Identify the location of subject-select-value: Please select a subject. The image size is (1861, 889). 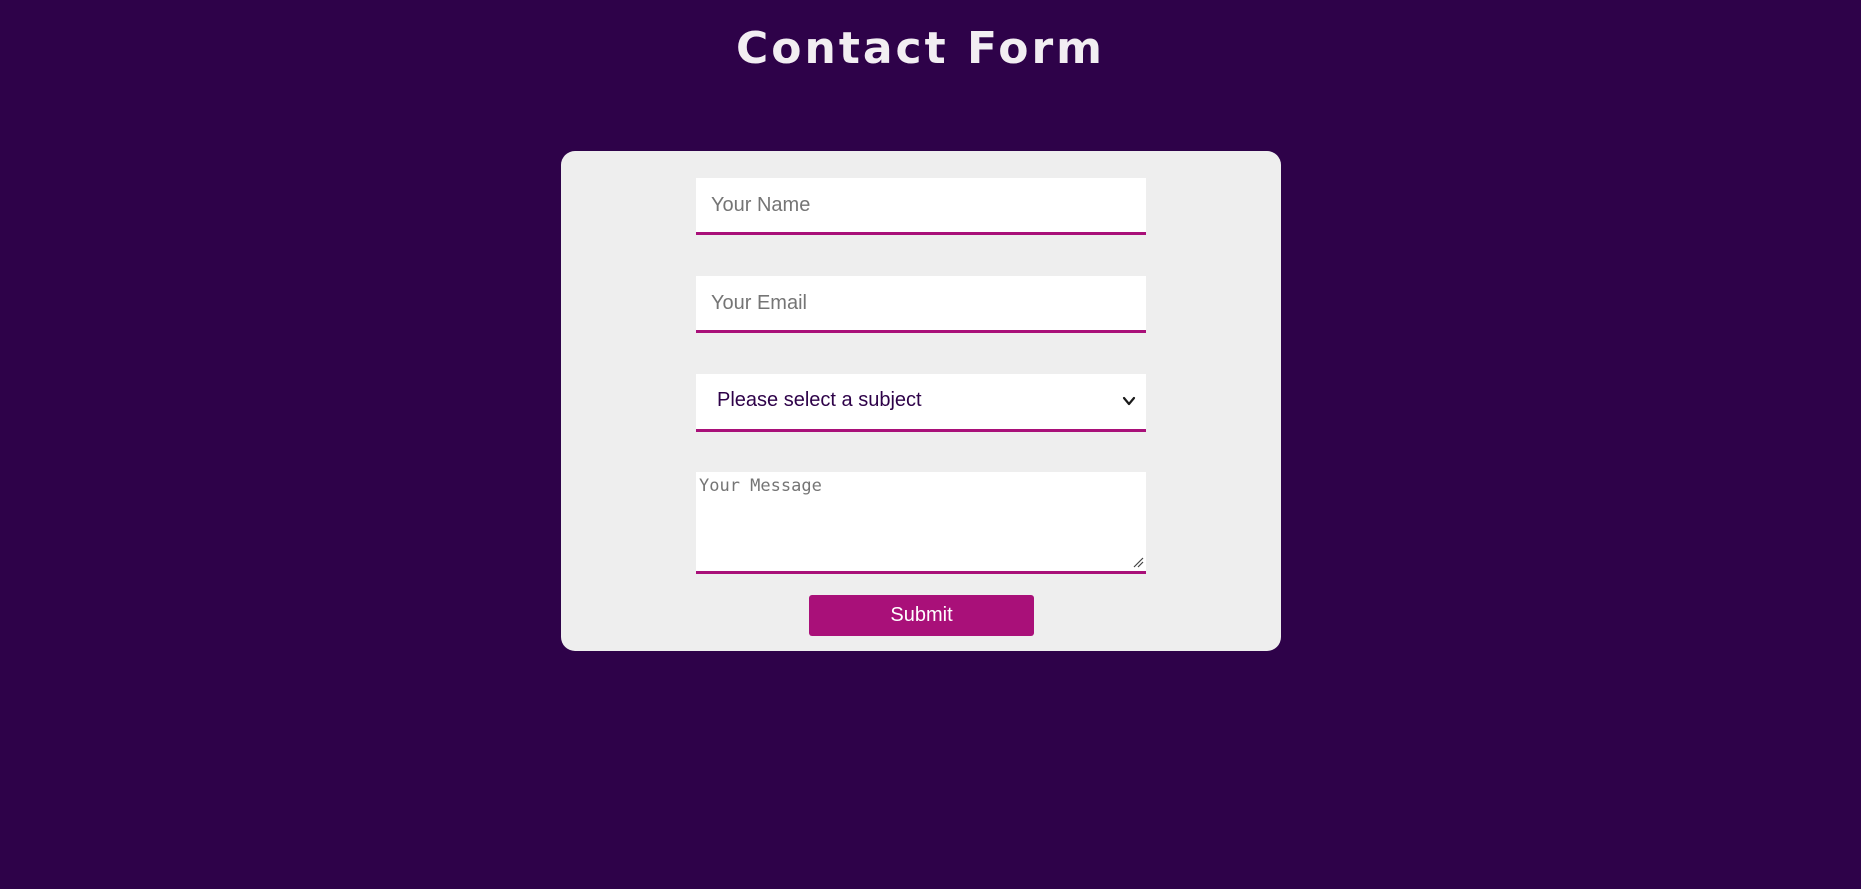
(819, 400).